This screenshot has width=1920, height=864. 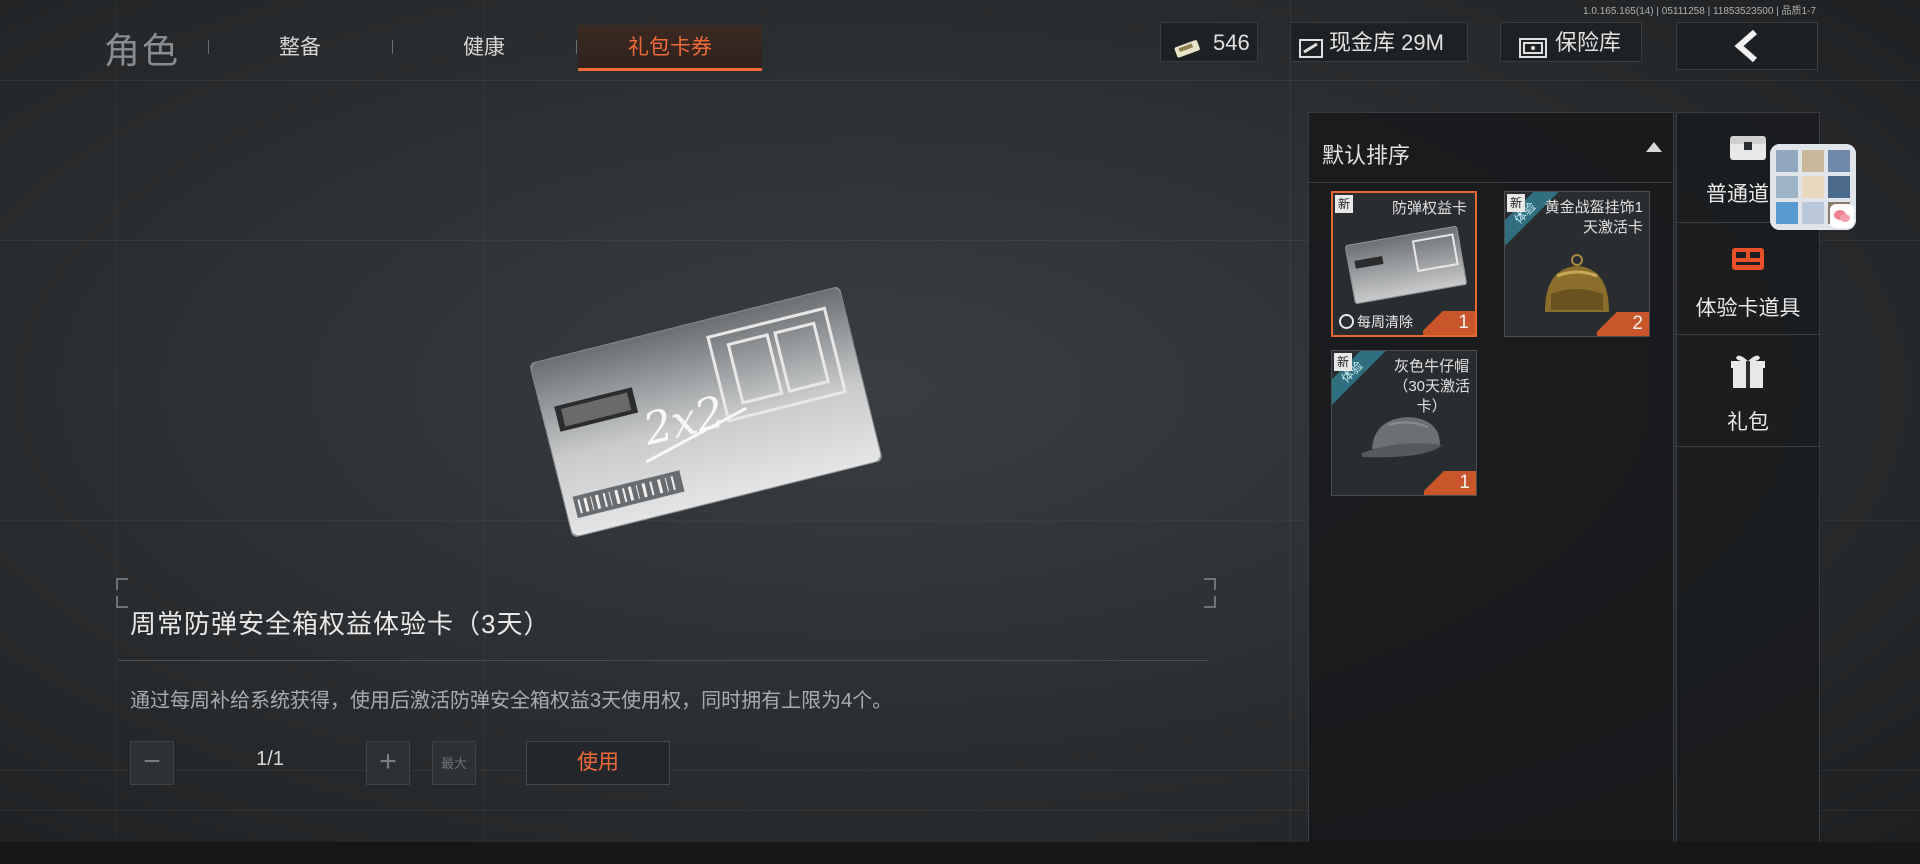 What do you see at coordinates (1748, 422) in the screenshot?
I see `category-label: 礼包` at bounding box center [1748, 422].